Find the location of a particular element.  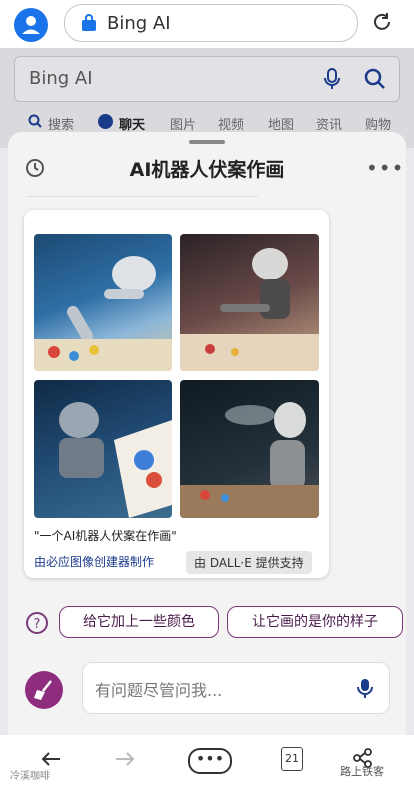

more-options-icon: ••• is located at coordinates (385, 168).